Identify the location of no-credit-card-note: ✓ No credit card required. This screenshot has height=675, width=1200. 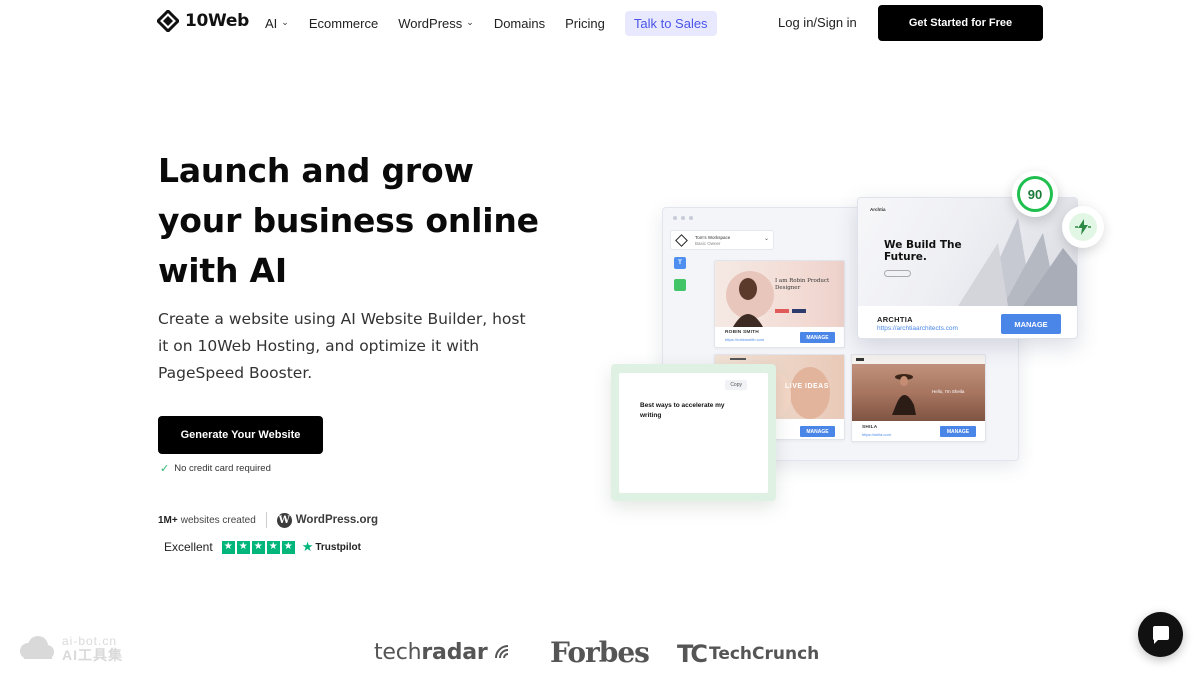
(215, 468).